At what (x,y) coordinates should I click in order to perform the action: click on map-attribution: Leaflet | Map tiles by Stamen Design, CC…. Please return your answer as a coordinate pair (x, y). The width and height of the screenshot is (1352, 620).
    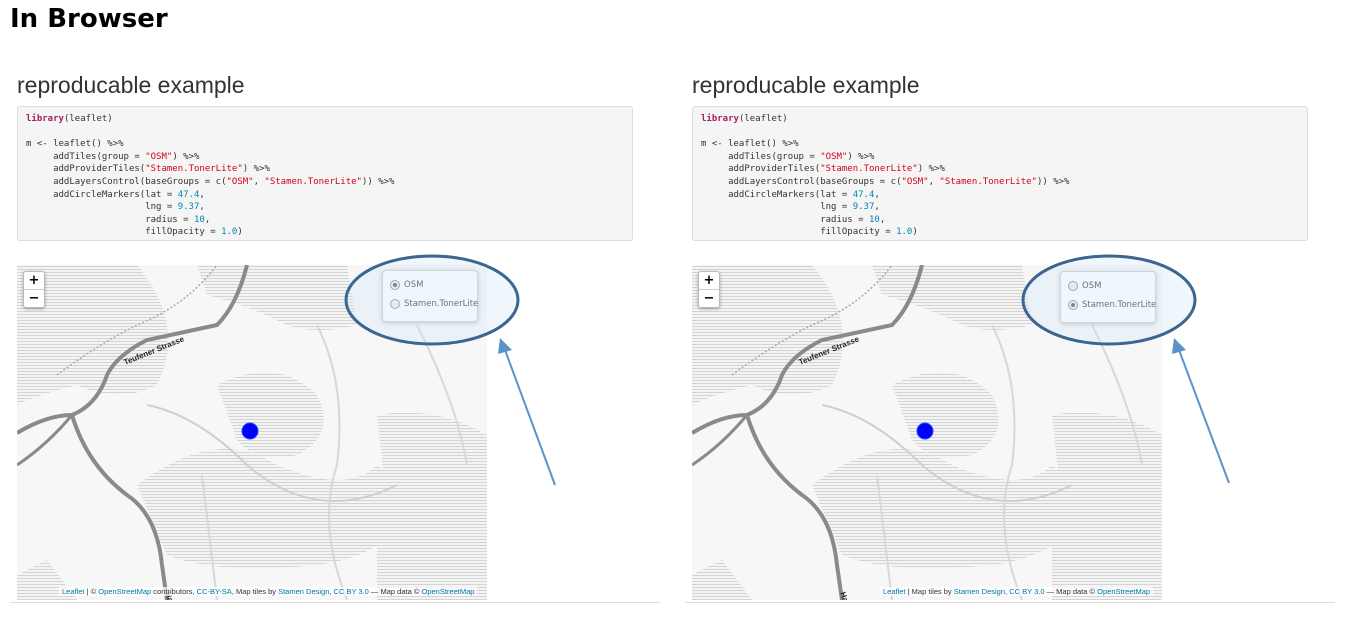
    Looking at the image, I should click on (1017, 591).